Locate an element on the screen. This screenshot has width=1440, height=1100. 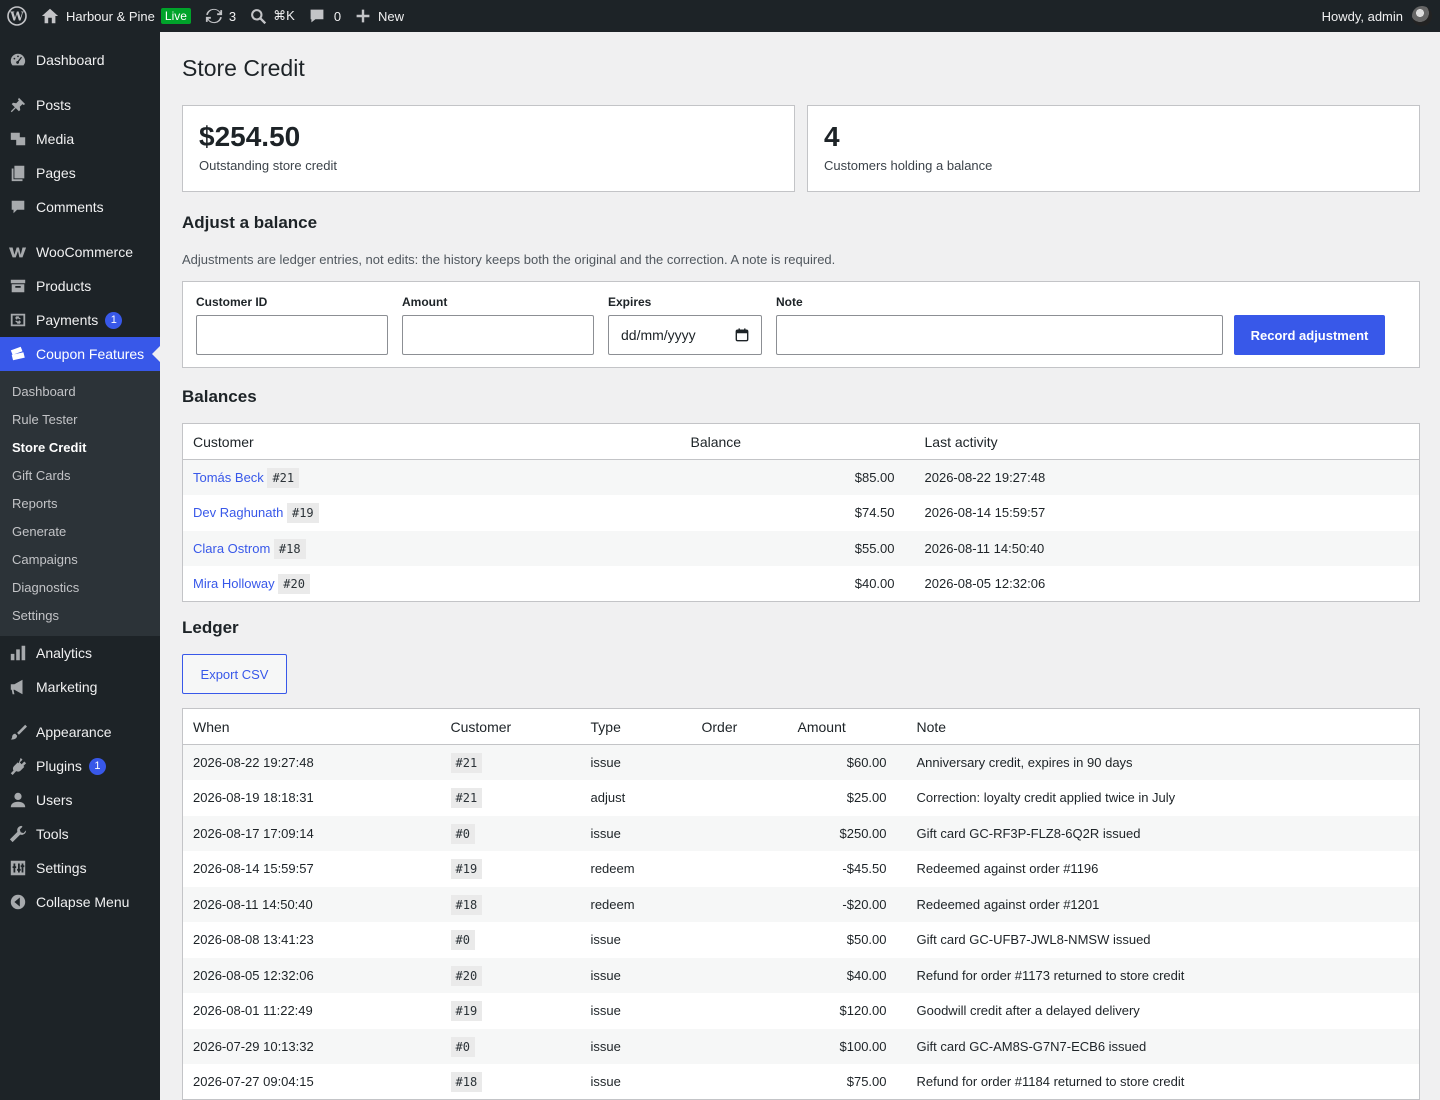
menu-analytics: Analytics is located at coordinates (80, 653).